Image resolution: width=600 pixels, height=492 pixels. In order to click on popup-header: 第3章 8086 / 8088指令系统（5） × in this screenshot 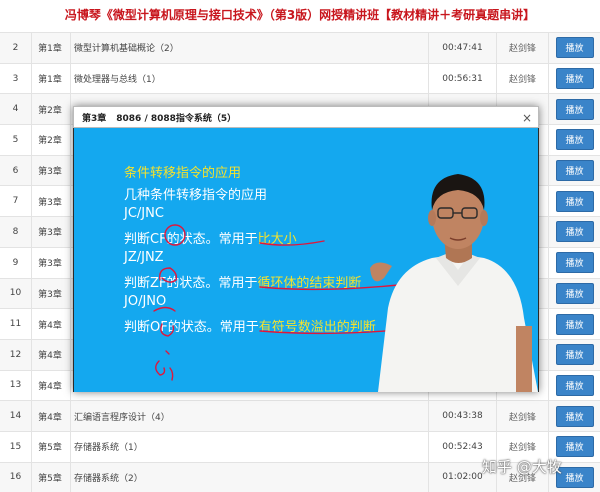, I will do `click(306, 117)`.